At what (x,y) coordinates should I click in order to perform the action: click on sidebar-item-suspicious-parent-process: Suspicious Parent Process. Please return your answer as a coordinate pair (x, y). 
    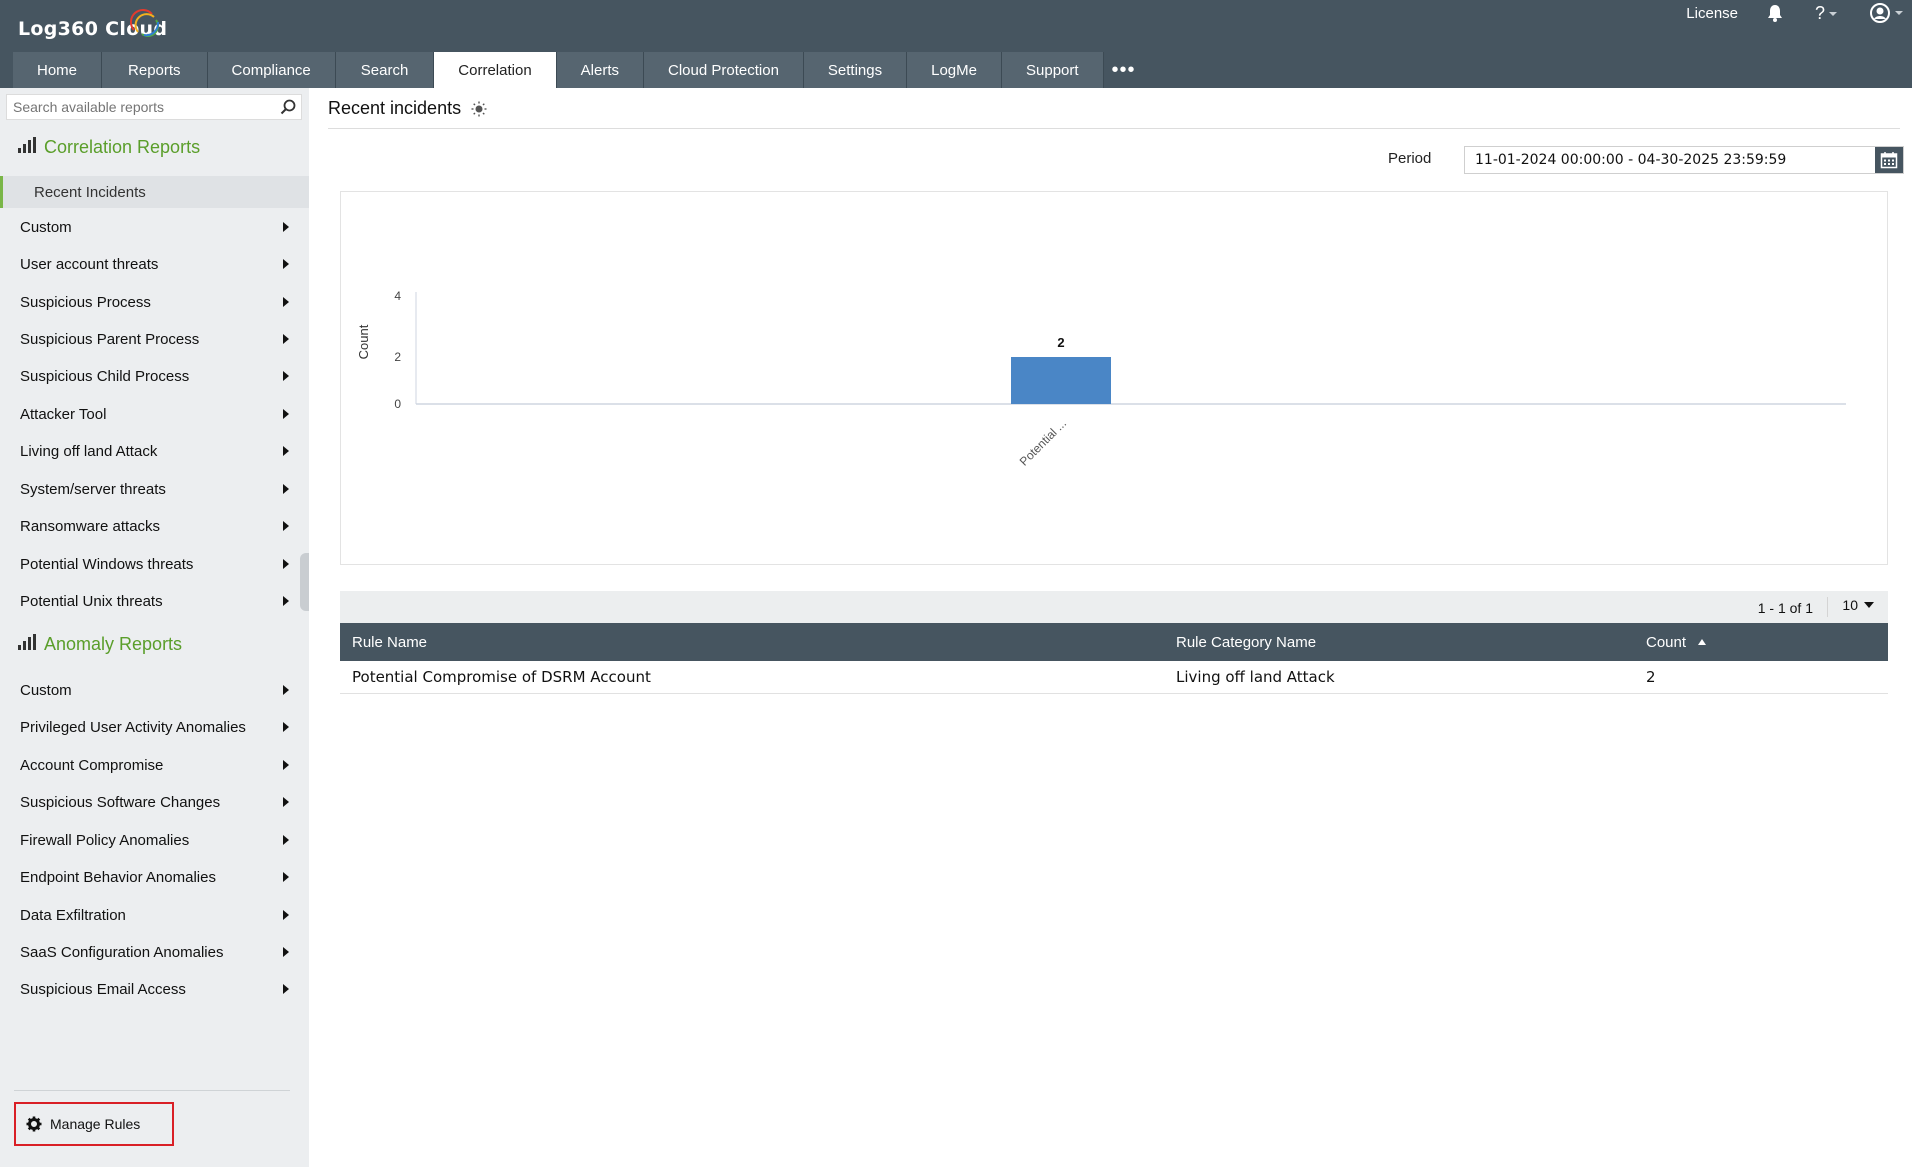
    Looking at the image, I should click on (154, 339).